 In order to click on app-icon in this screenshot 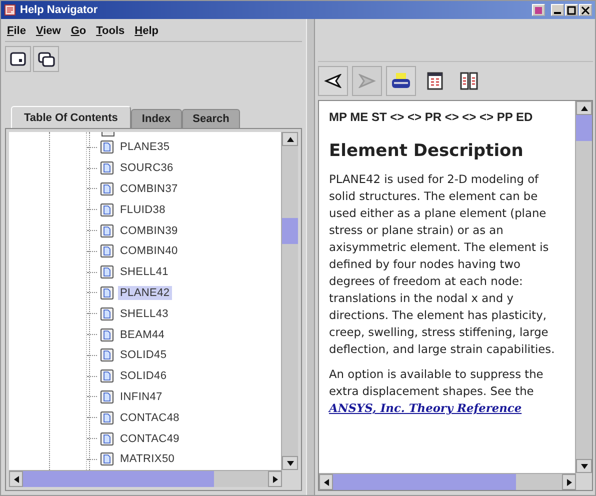, I will do `click(10, 10)`.